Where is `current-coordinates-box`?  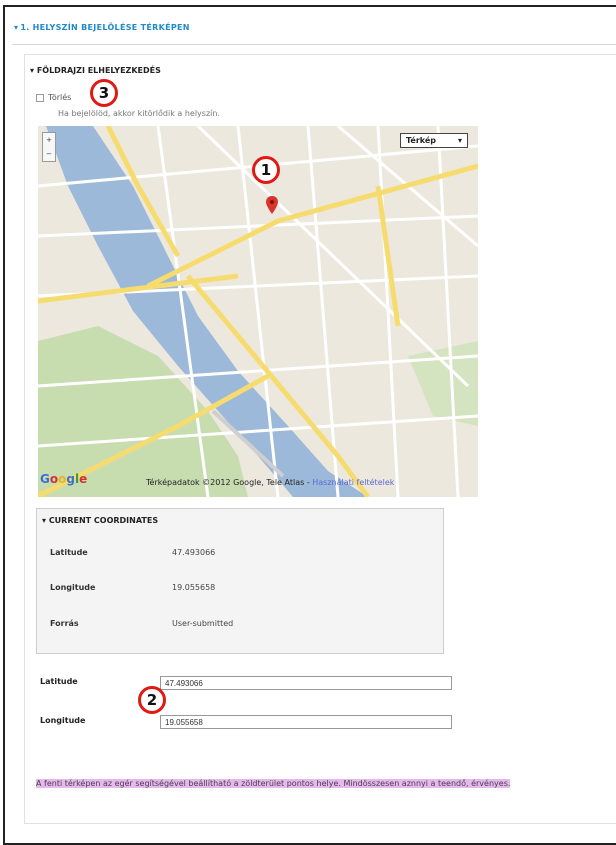
current-coordinates-box is located at coordinates (240, 581).